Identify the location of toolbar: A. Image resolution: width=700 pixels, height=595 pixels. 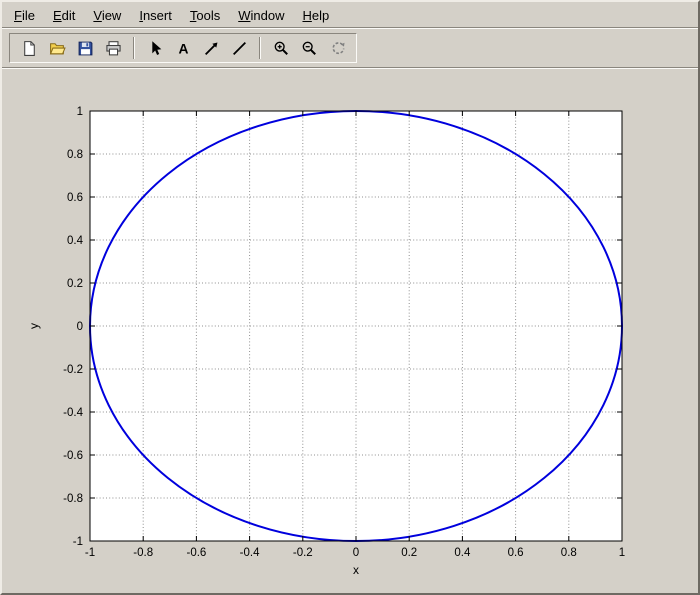
(350, 48).